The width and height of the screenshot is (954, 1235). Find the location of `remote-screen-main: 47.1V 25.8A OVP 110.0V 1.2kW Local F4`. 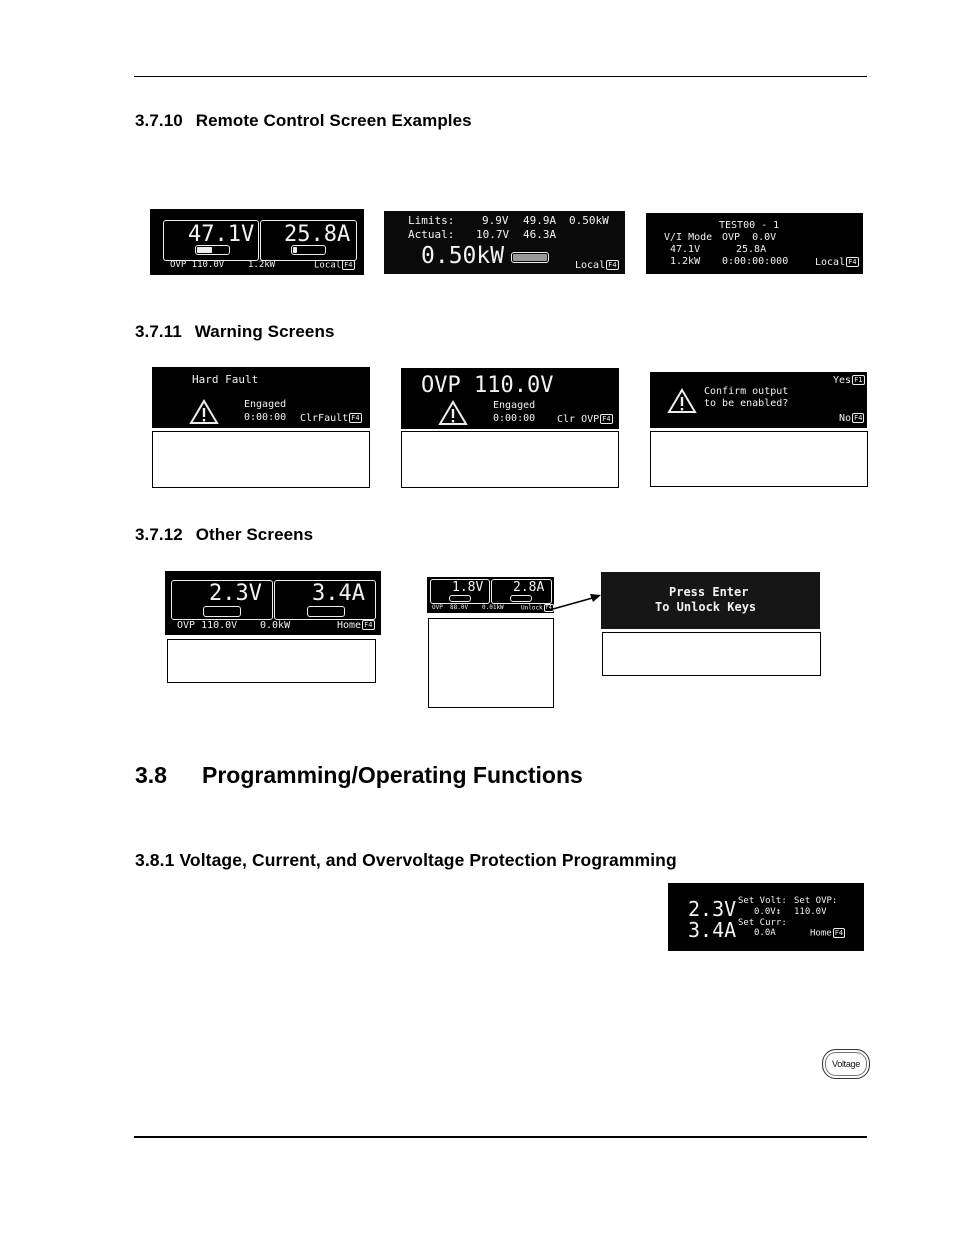

remote-screen-main: 47.1V 25.8A OVP 110.0V 1.2kW Local F4 is located at coordinates (257, 242).